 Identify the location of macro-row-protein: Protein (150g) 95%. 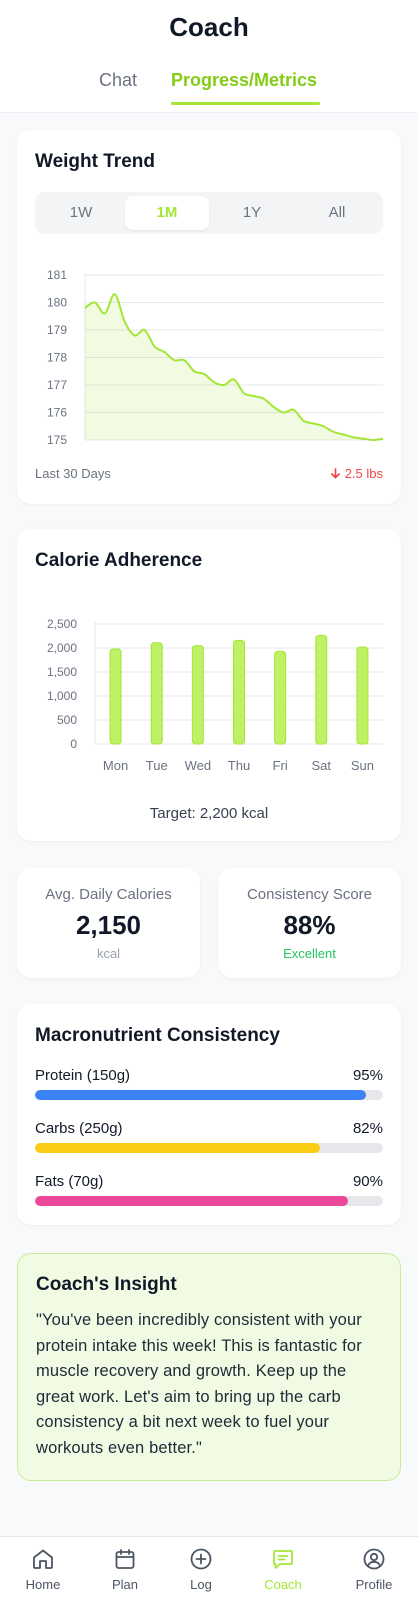
(209, 1087).